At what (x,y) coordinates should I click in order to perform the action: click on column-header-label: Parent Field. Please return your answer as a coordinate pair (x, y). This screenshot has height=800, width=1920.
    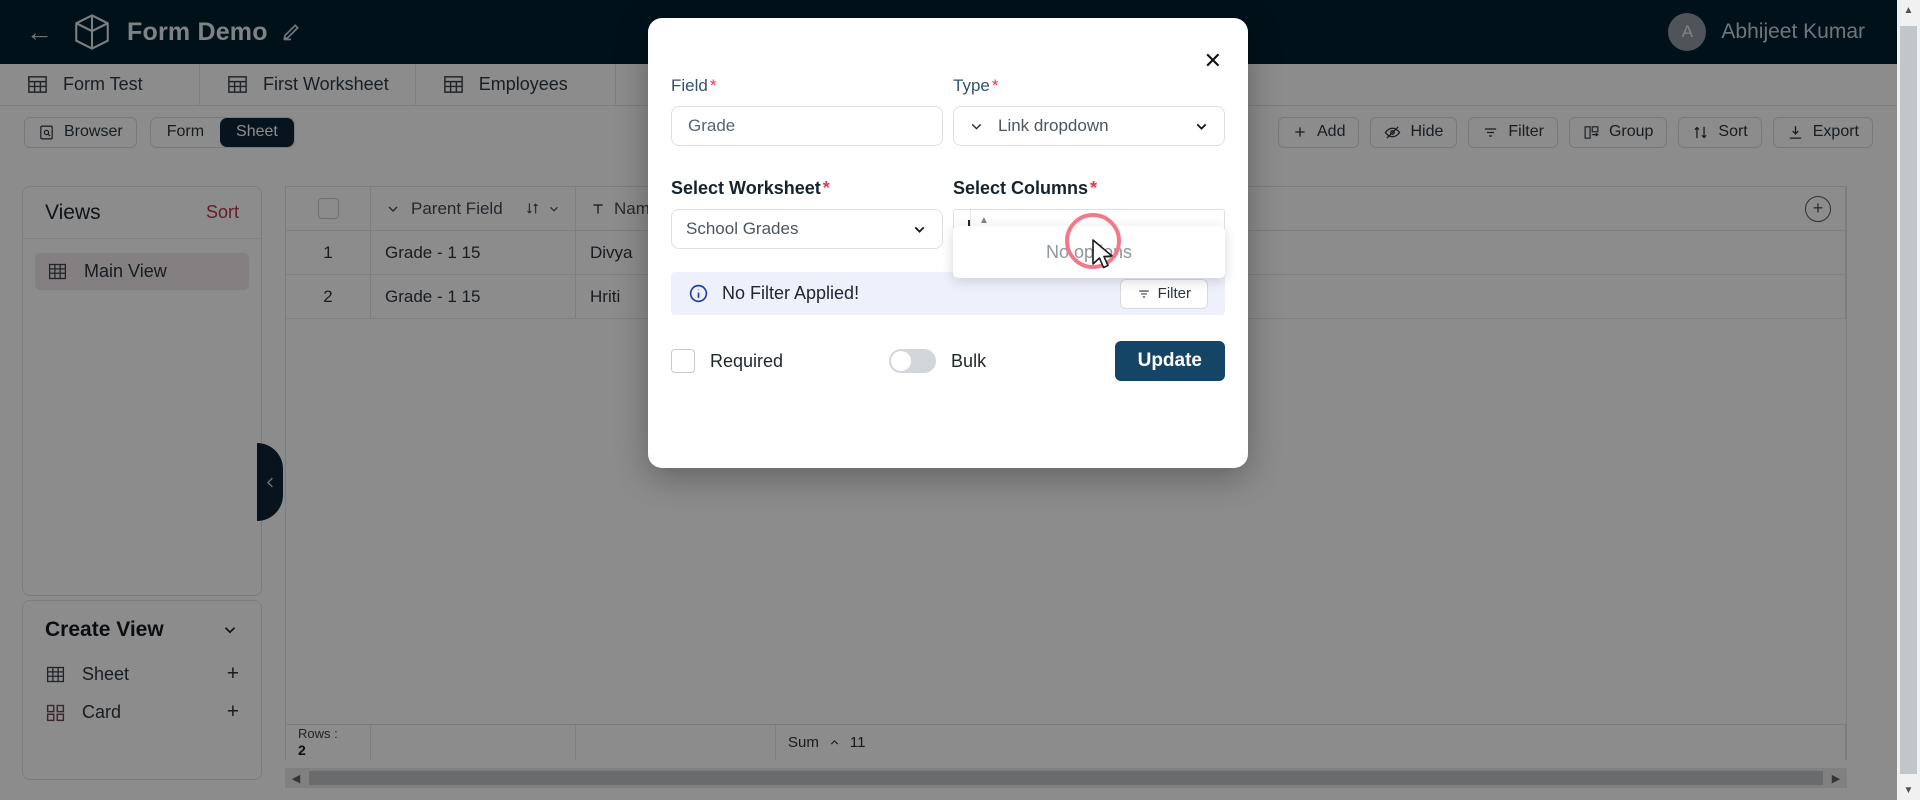
    Looking at the image, I should click on (457, 208).